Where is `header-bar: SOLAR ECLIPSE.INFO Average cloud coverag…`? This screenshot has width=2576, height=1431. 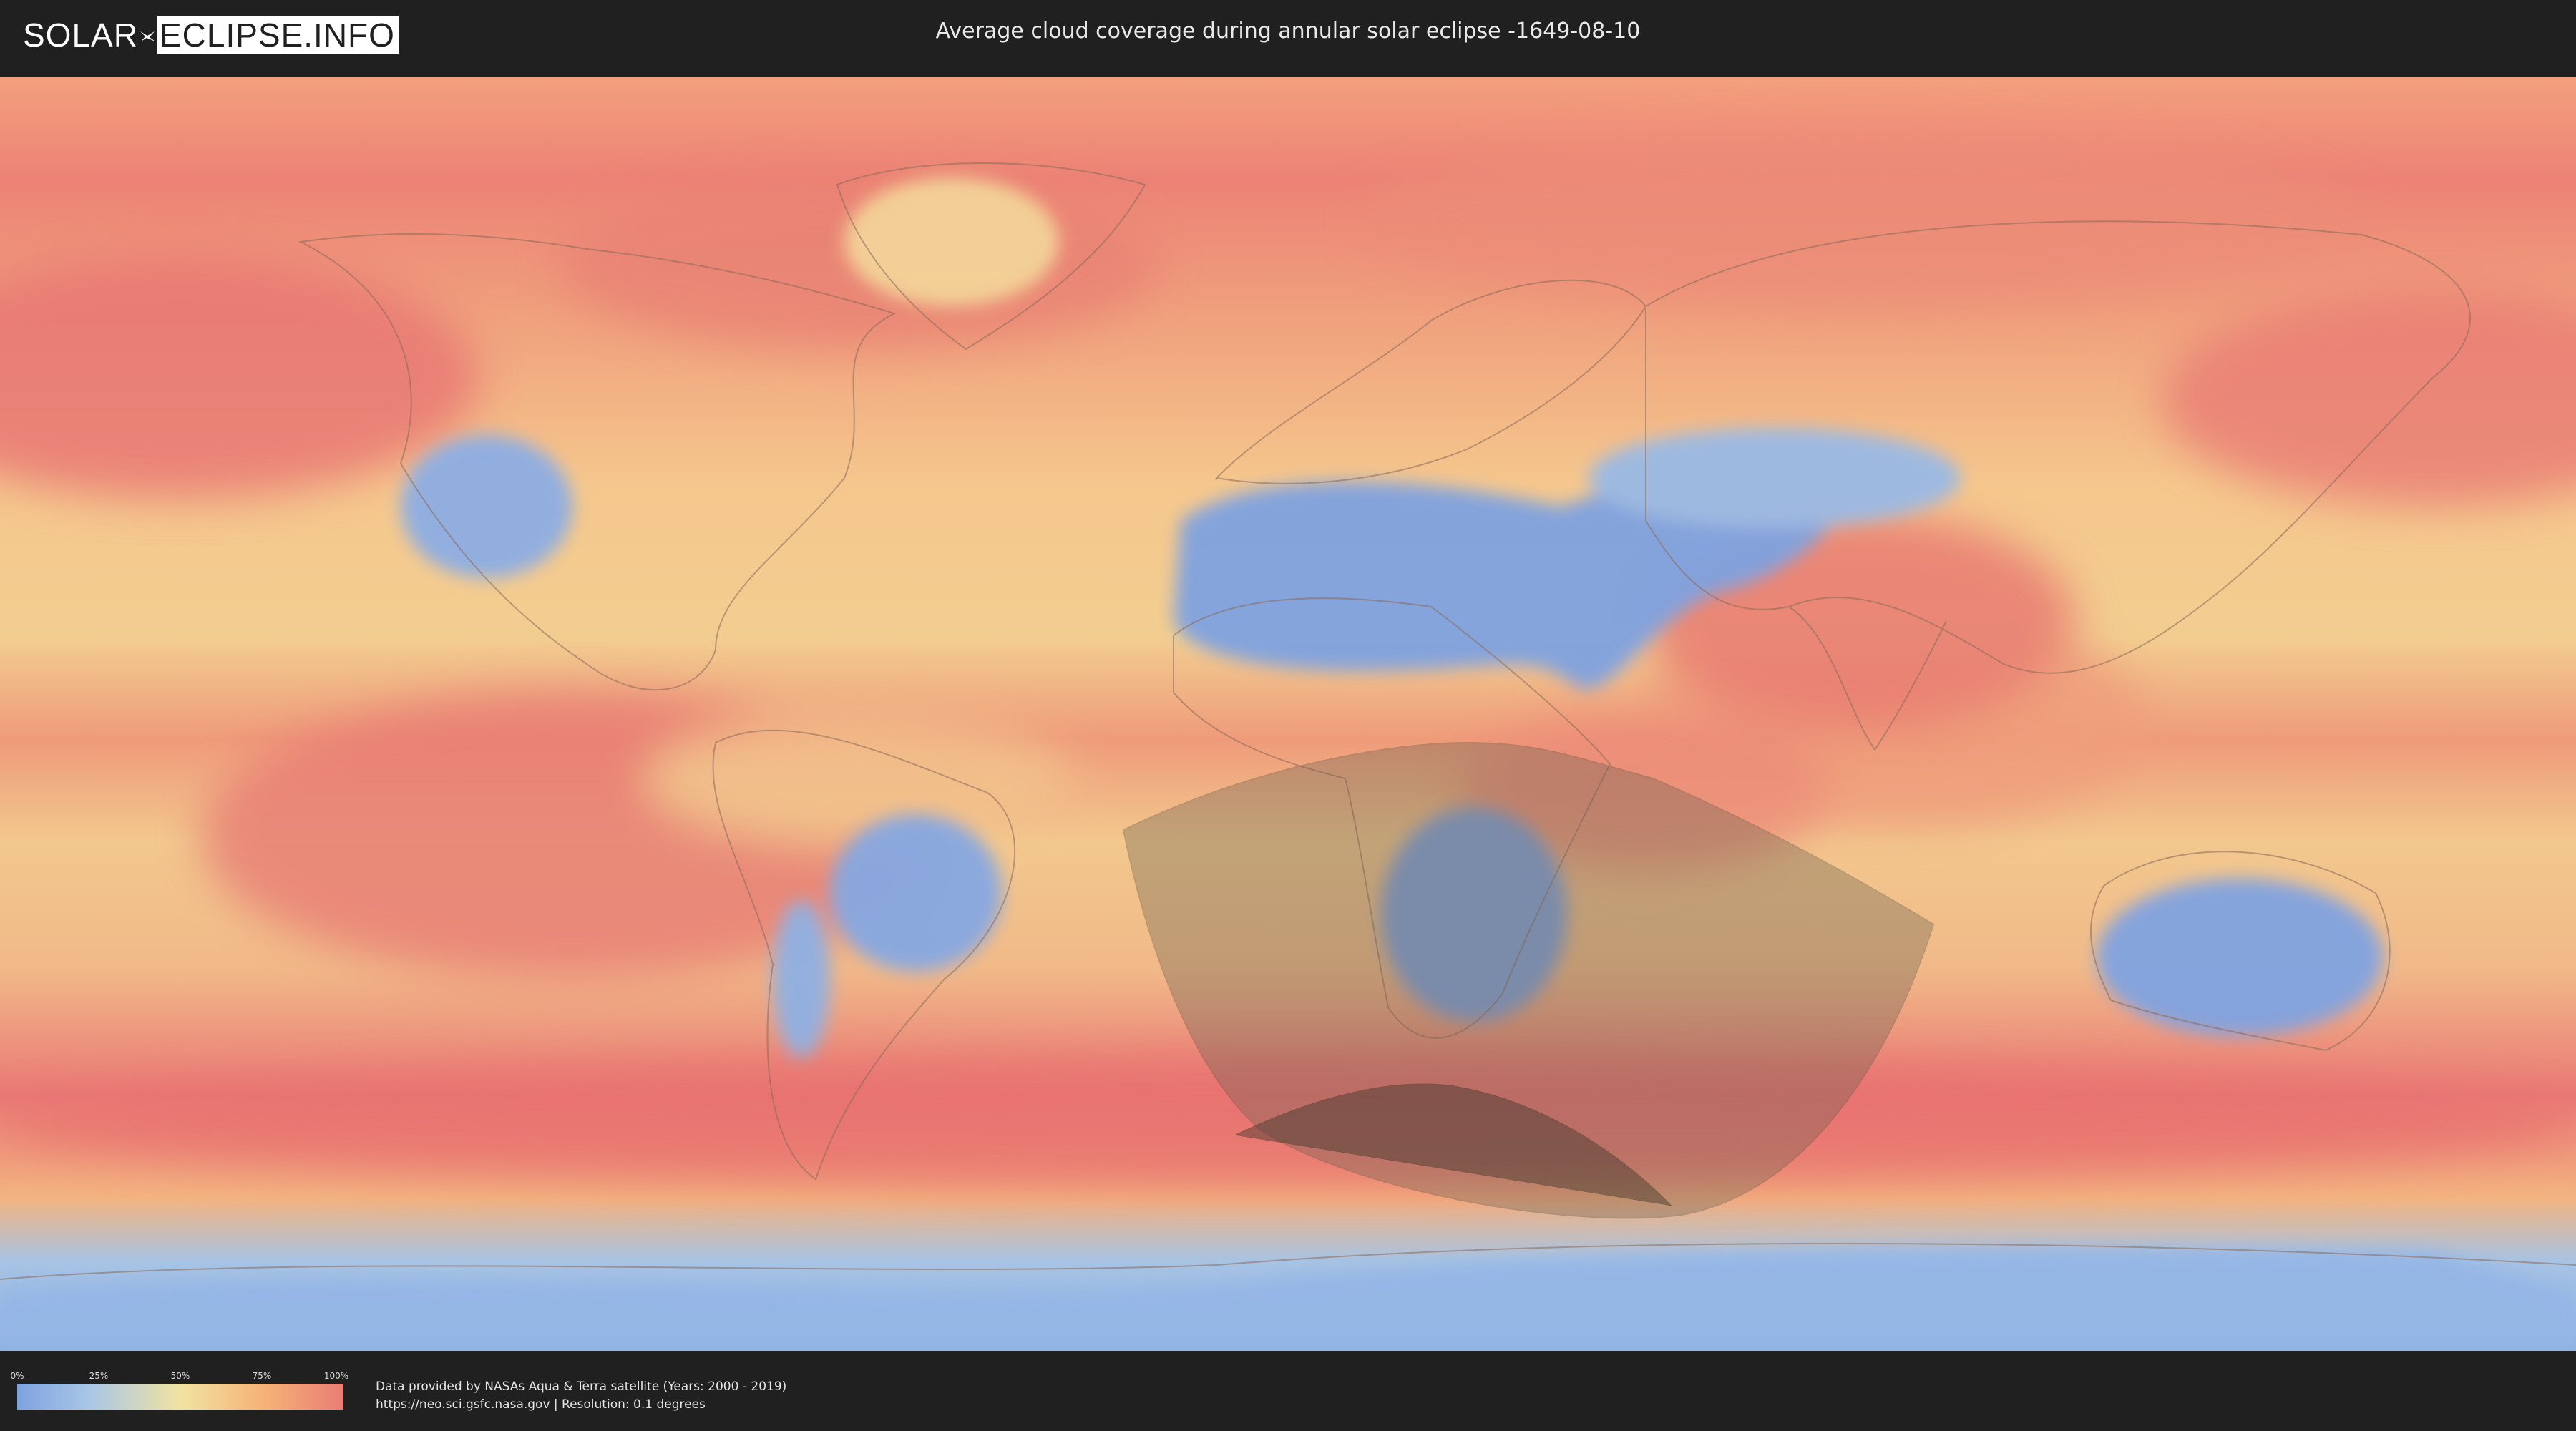 header-bar: SOLAR ECLIPSE.INFO Average cloud coverag… is located at coordinates (1288, 36).